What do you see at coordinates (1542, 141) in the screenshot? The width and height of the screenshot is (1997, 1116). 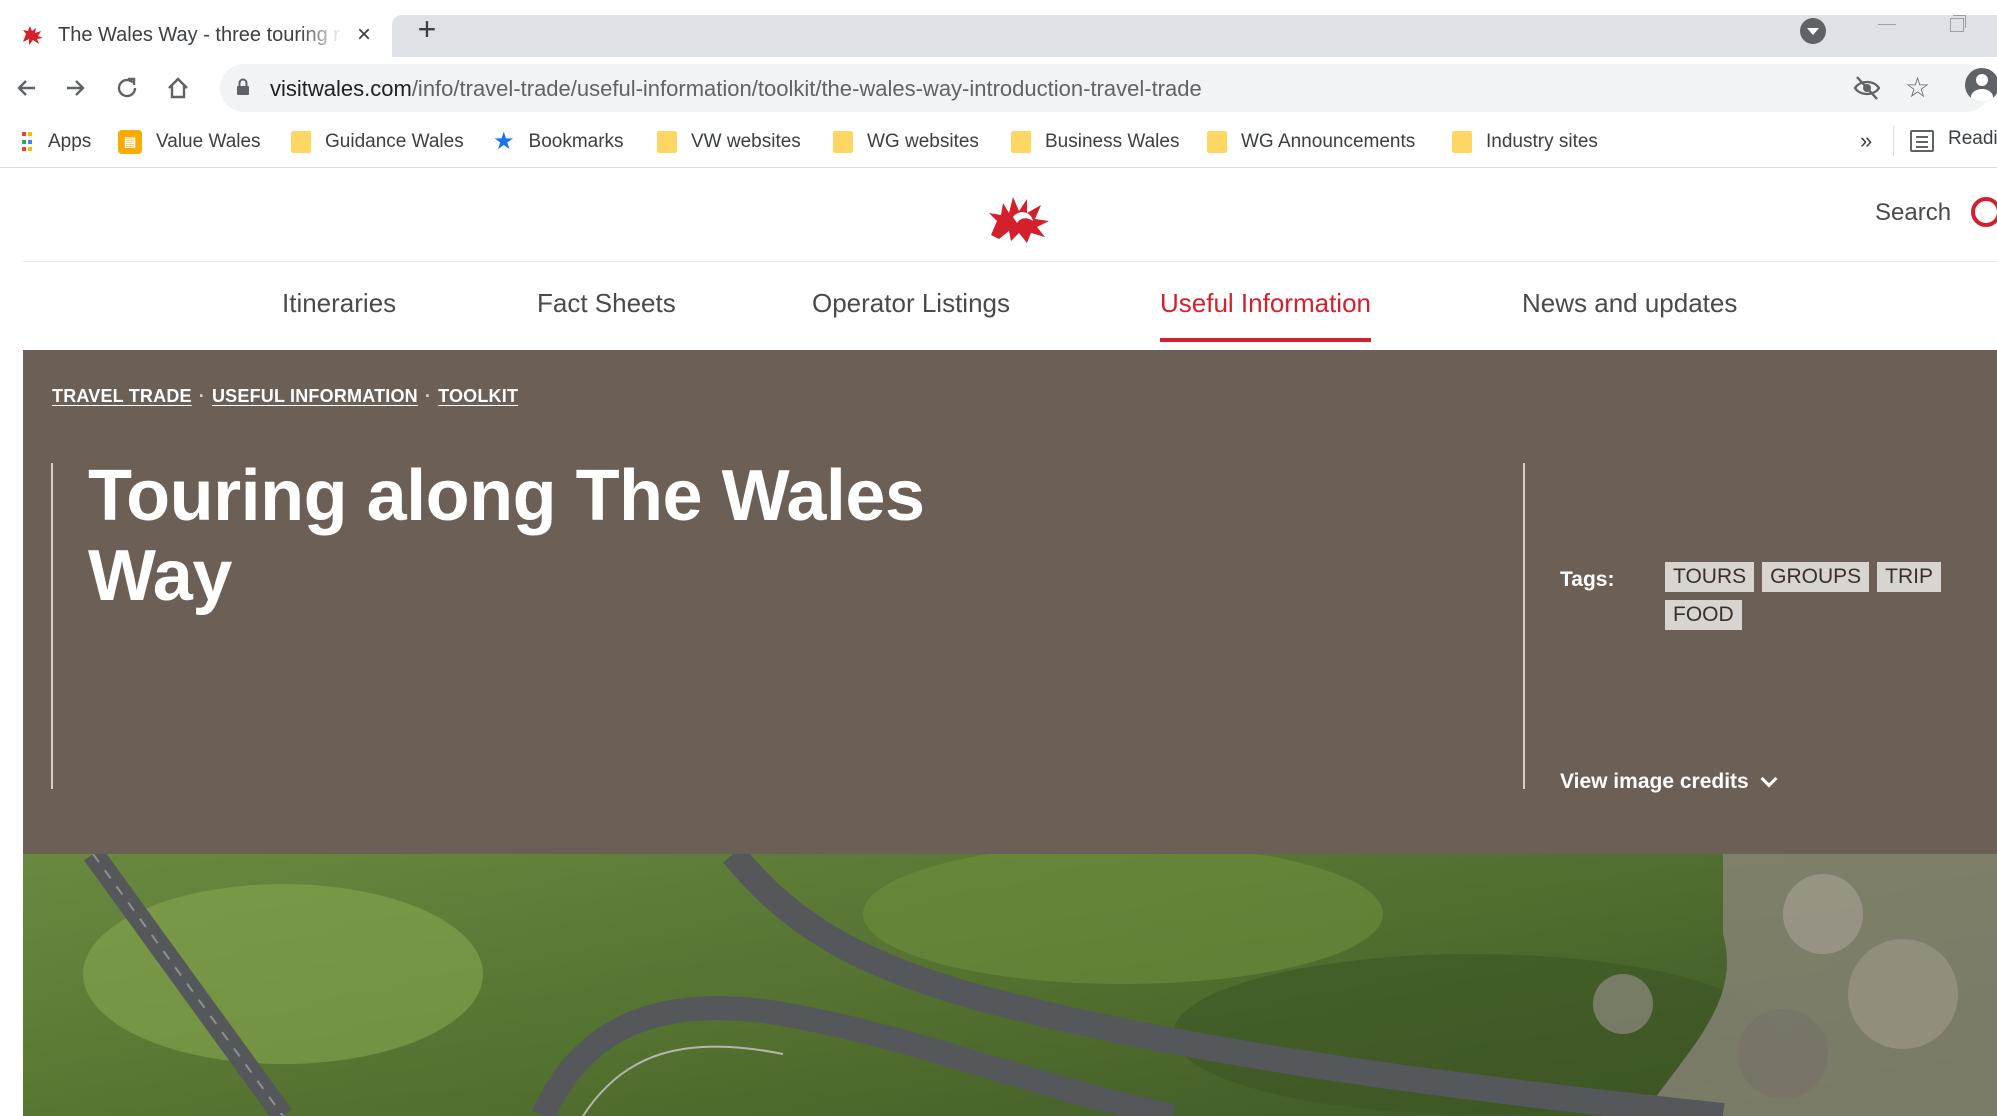 I see `bookmark-label: Industry sites` at bounding box center [1542, 141].